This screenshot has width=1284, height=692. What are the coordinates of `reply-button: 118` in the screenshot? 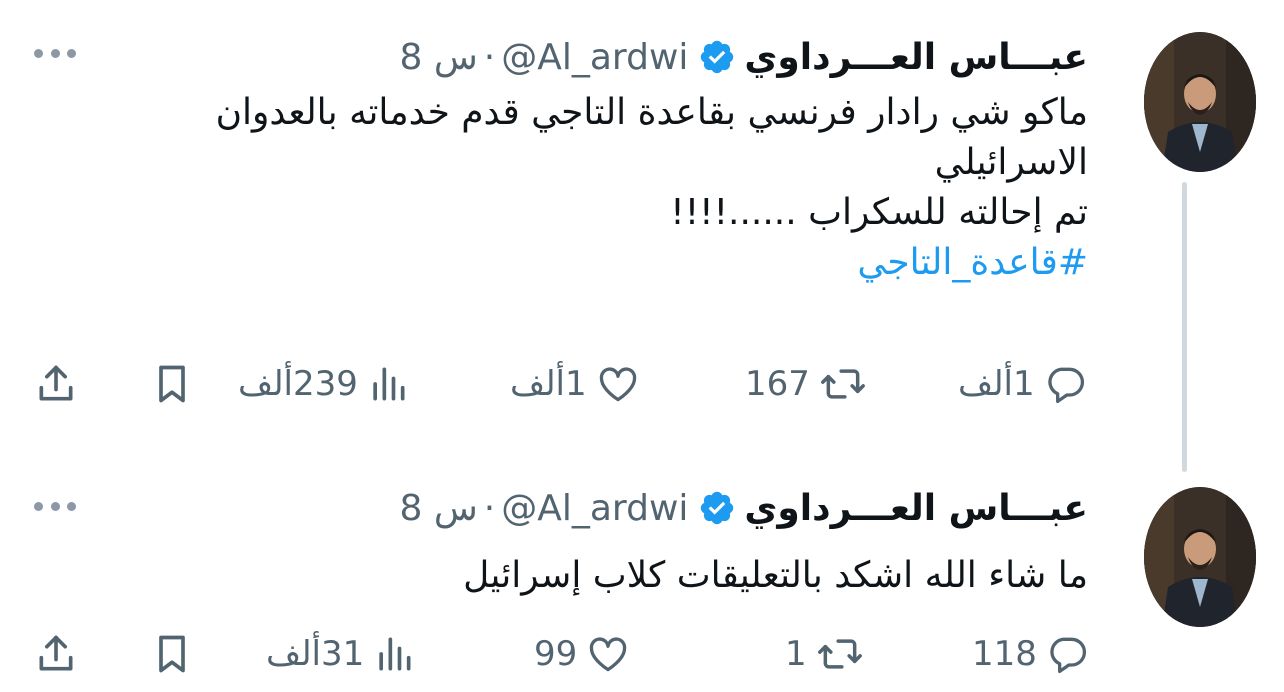 It's located at (1030, 654).